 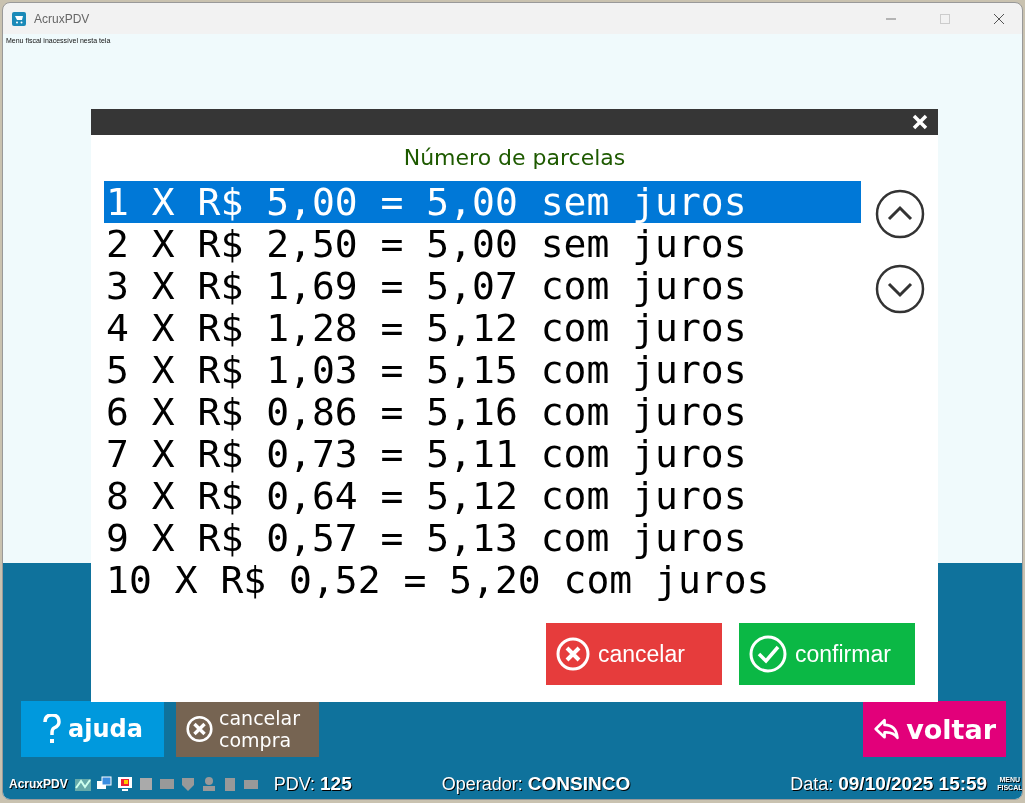 What do you see at coordinates (482, 580) in the screenshot?
I see `installment-option: 10 X R$ 0,52 = 5,20 com juros` at bounding box center [482, 580].